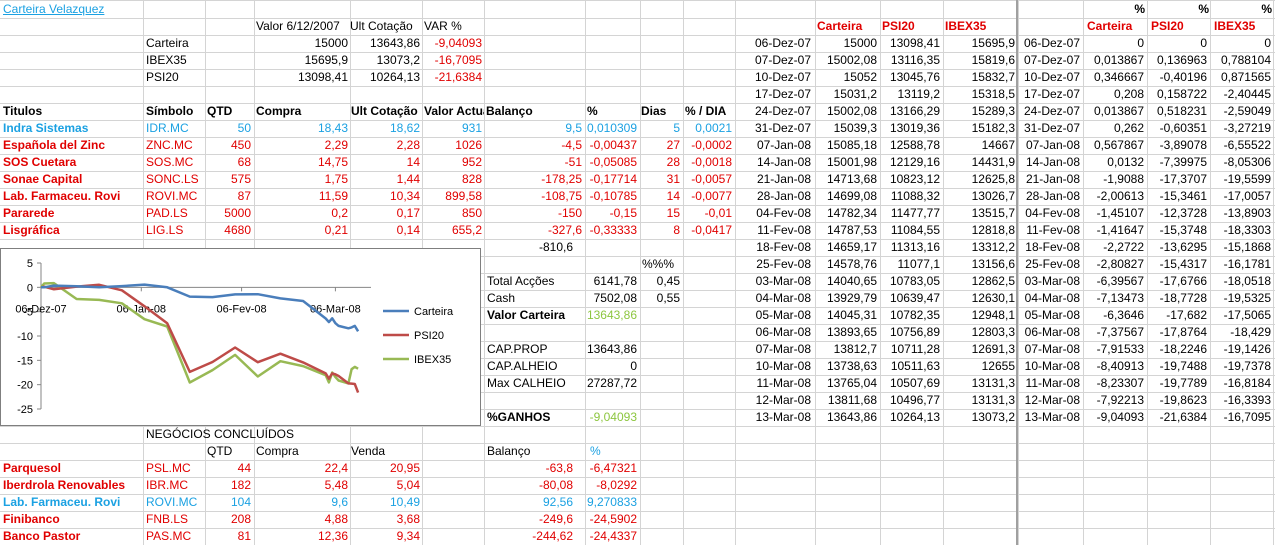 Image resolution: width=1275 pixels, height=545 pixels. What do you see at coordinates (846, 264) in the screenshot?
I see `history-carteira: 14578,76` at bounding box center [846, 264].